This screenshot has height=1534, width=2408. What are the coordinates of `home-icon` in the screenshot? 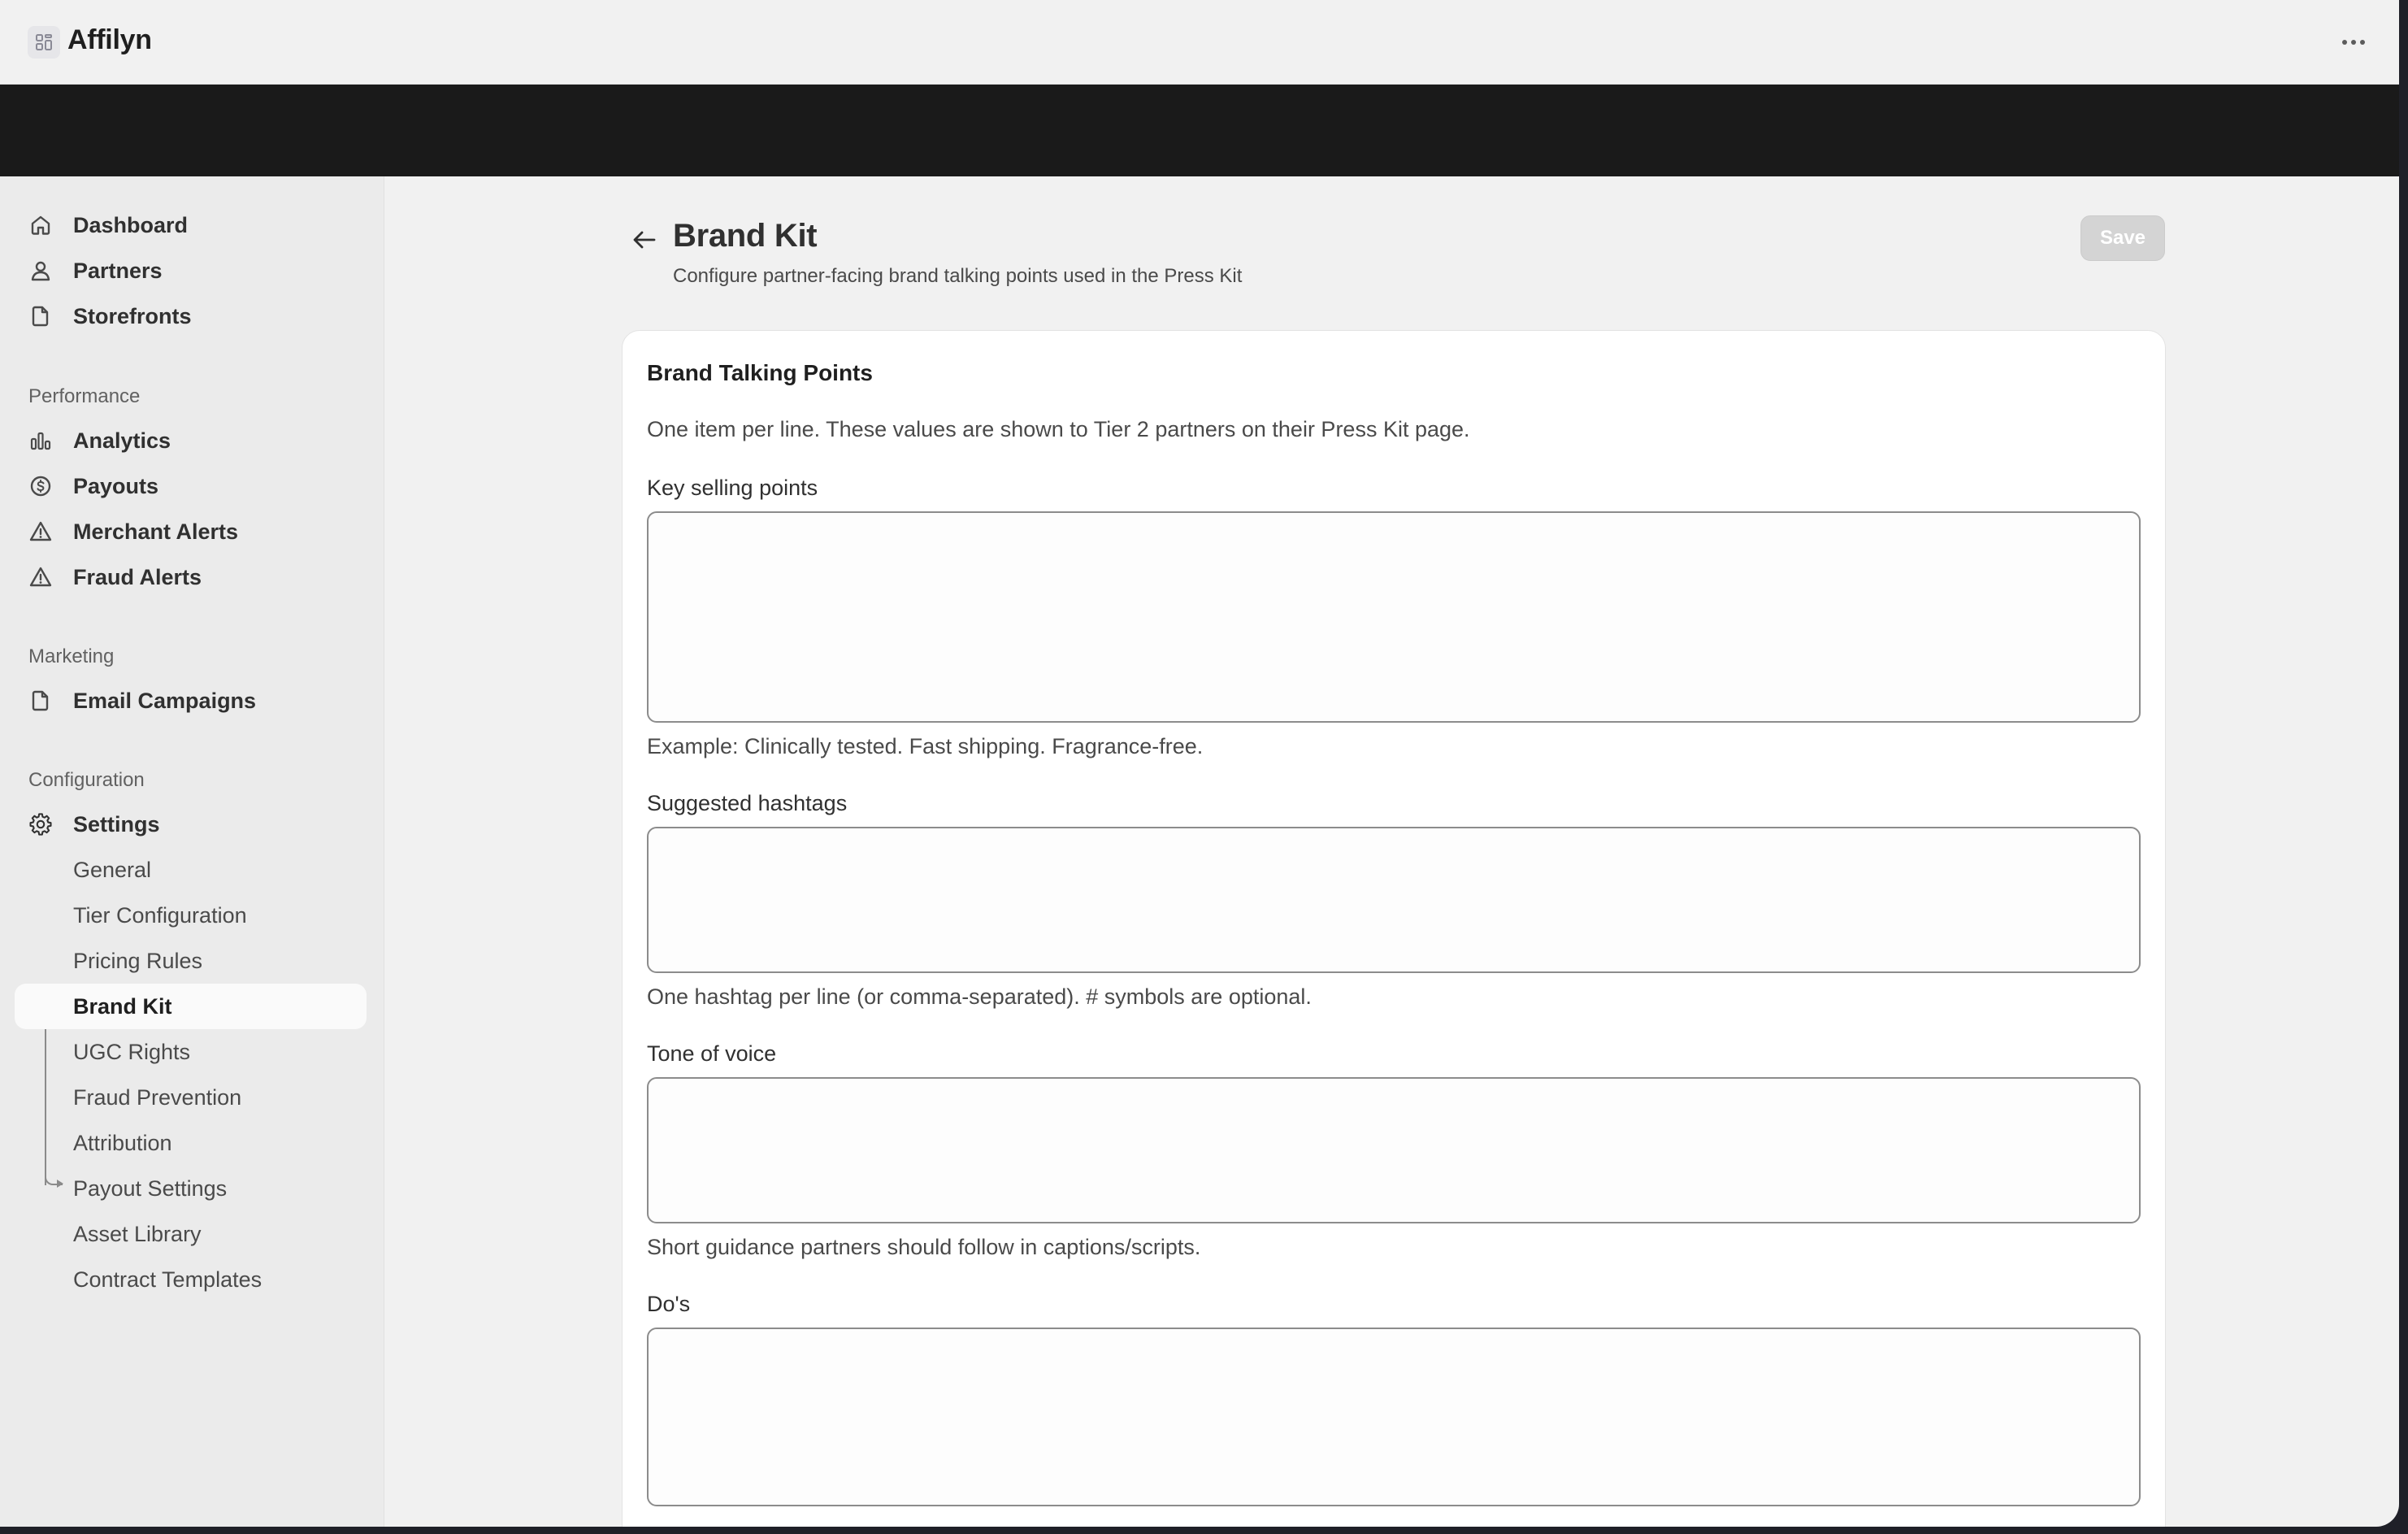 It's located at (40, 225).